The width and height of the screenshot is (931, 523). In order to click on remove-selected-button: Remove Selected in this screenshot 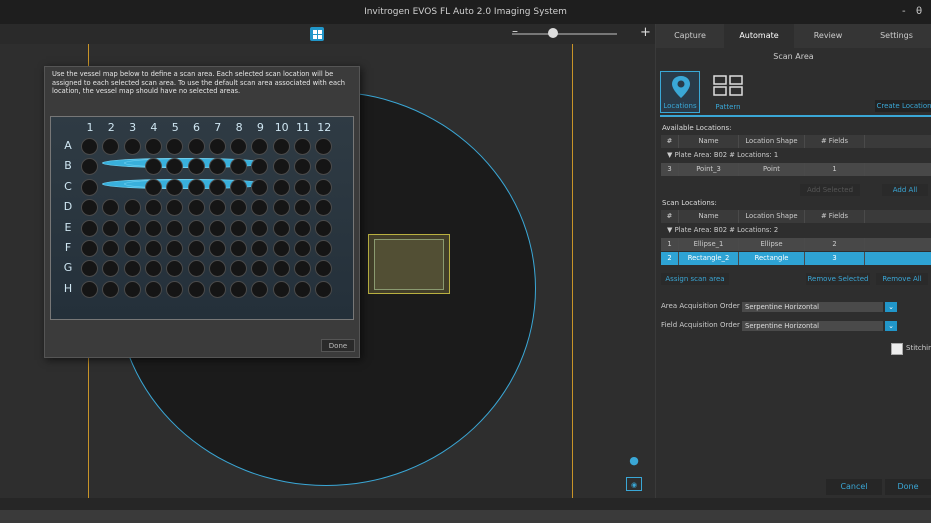, I will do `click(838, 279)`.